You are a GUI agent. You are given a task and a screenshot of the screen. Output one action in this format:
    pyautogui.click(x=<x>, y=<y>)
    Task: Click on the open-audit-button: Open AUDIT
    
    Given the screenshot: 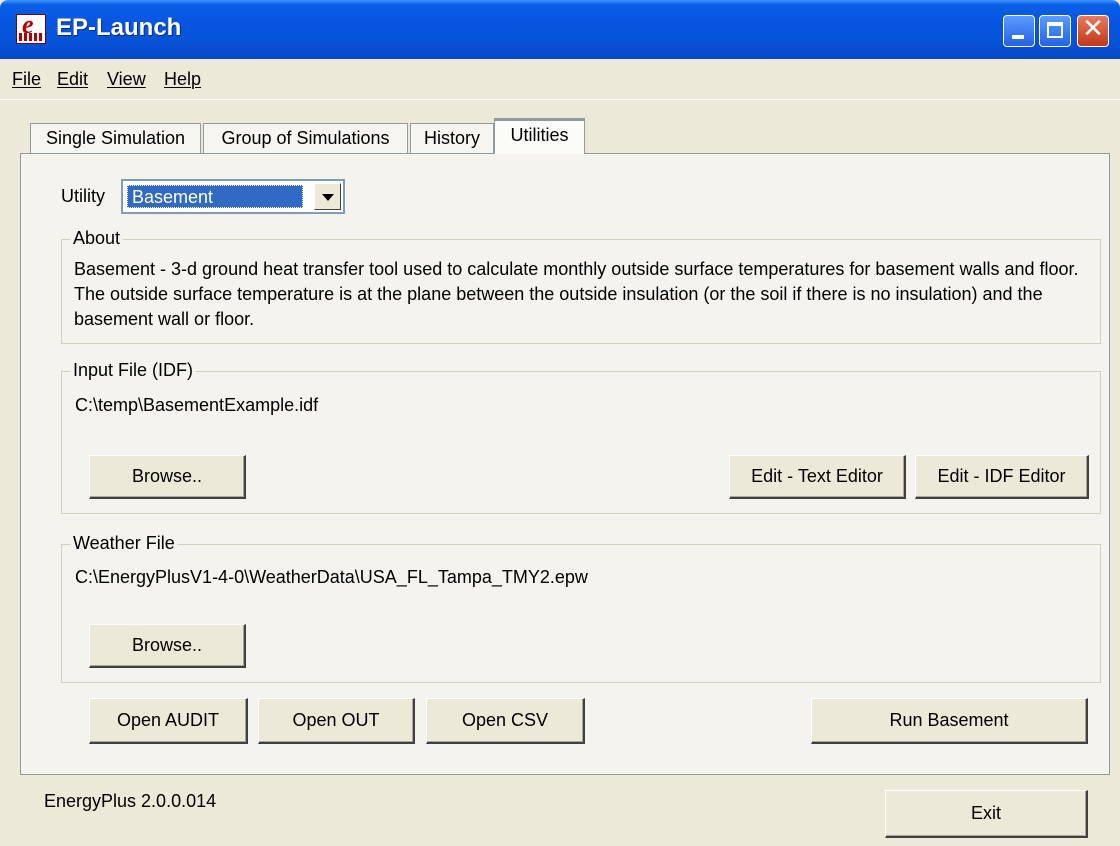 What is the action you would take?
    pyautogui.click(x=168, y=721)
    